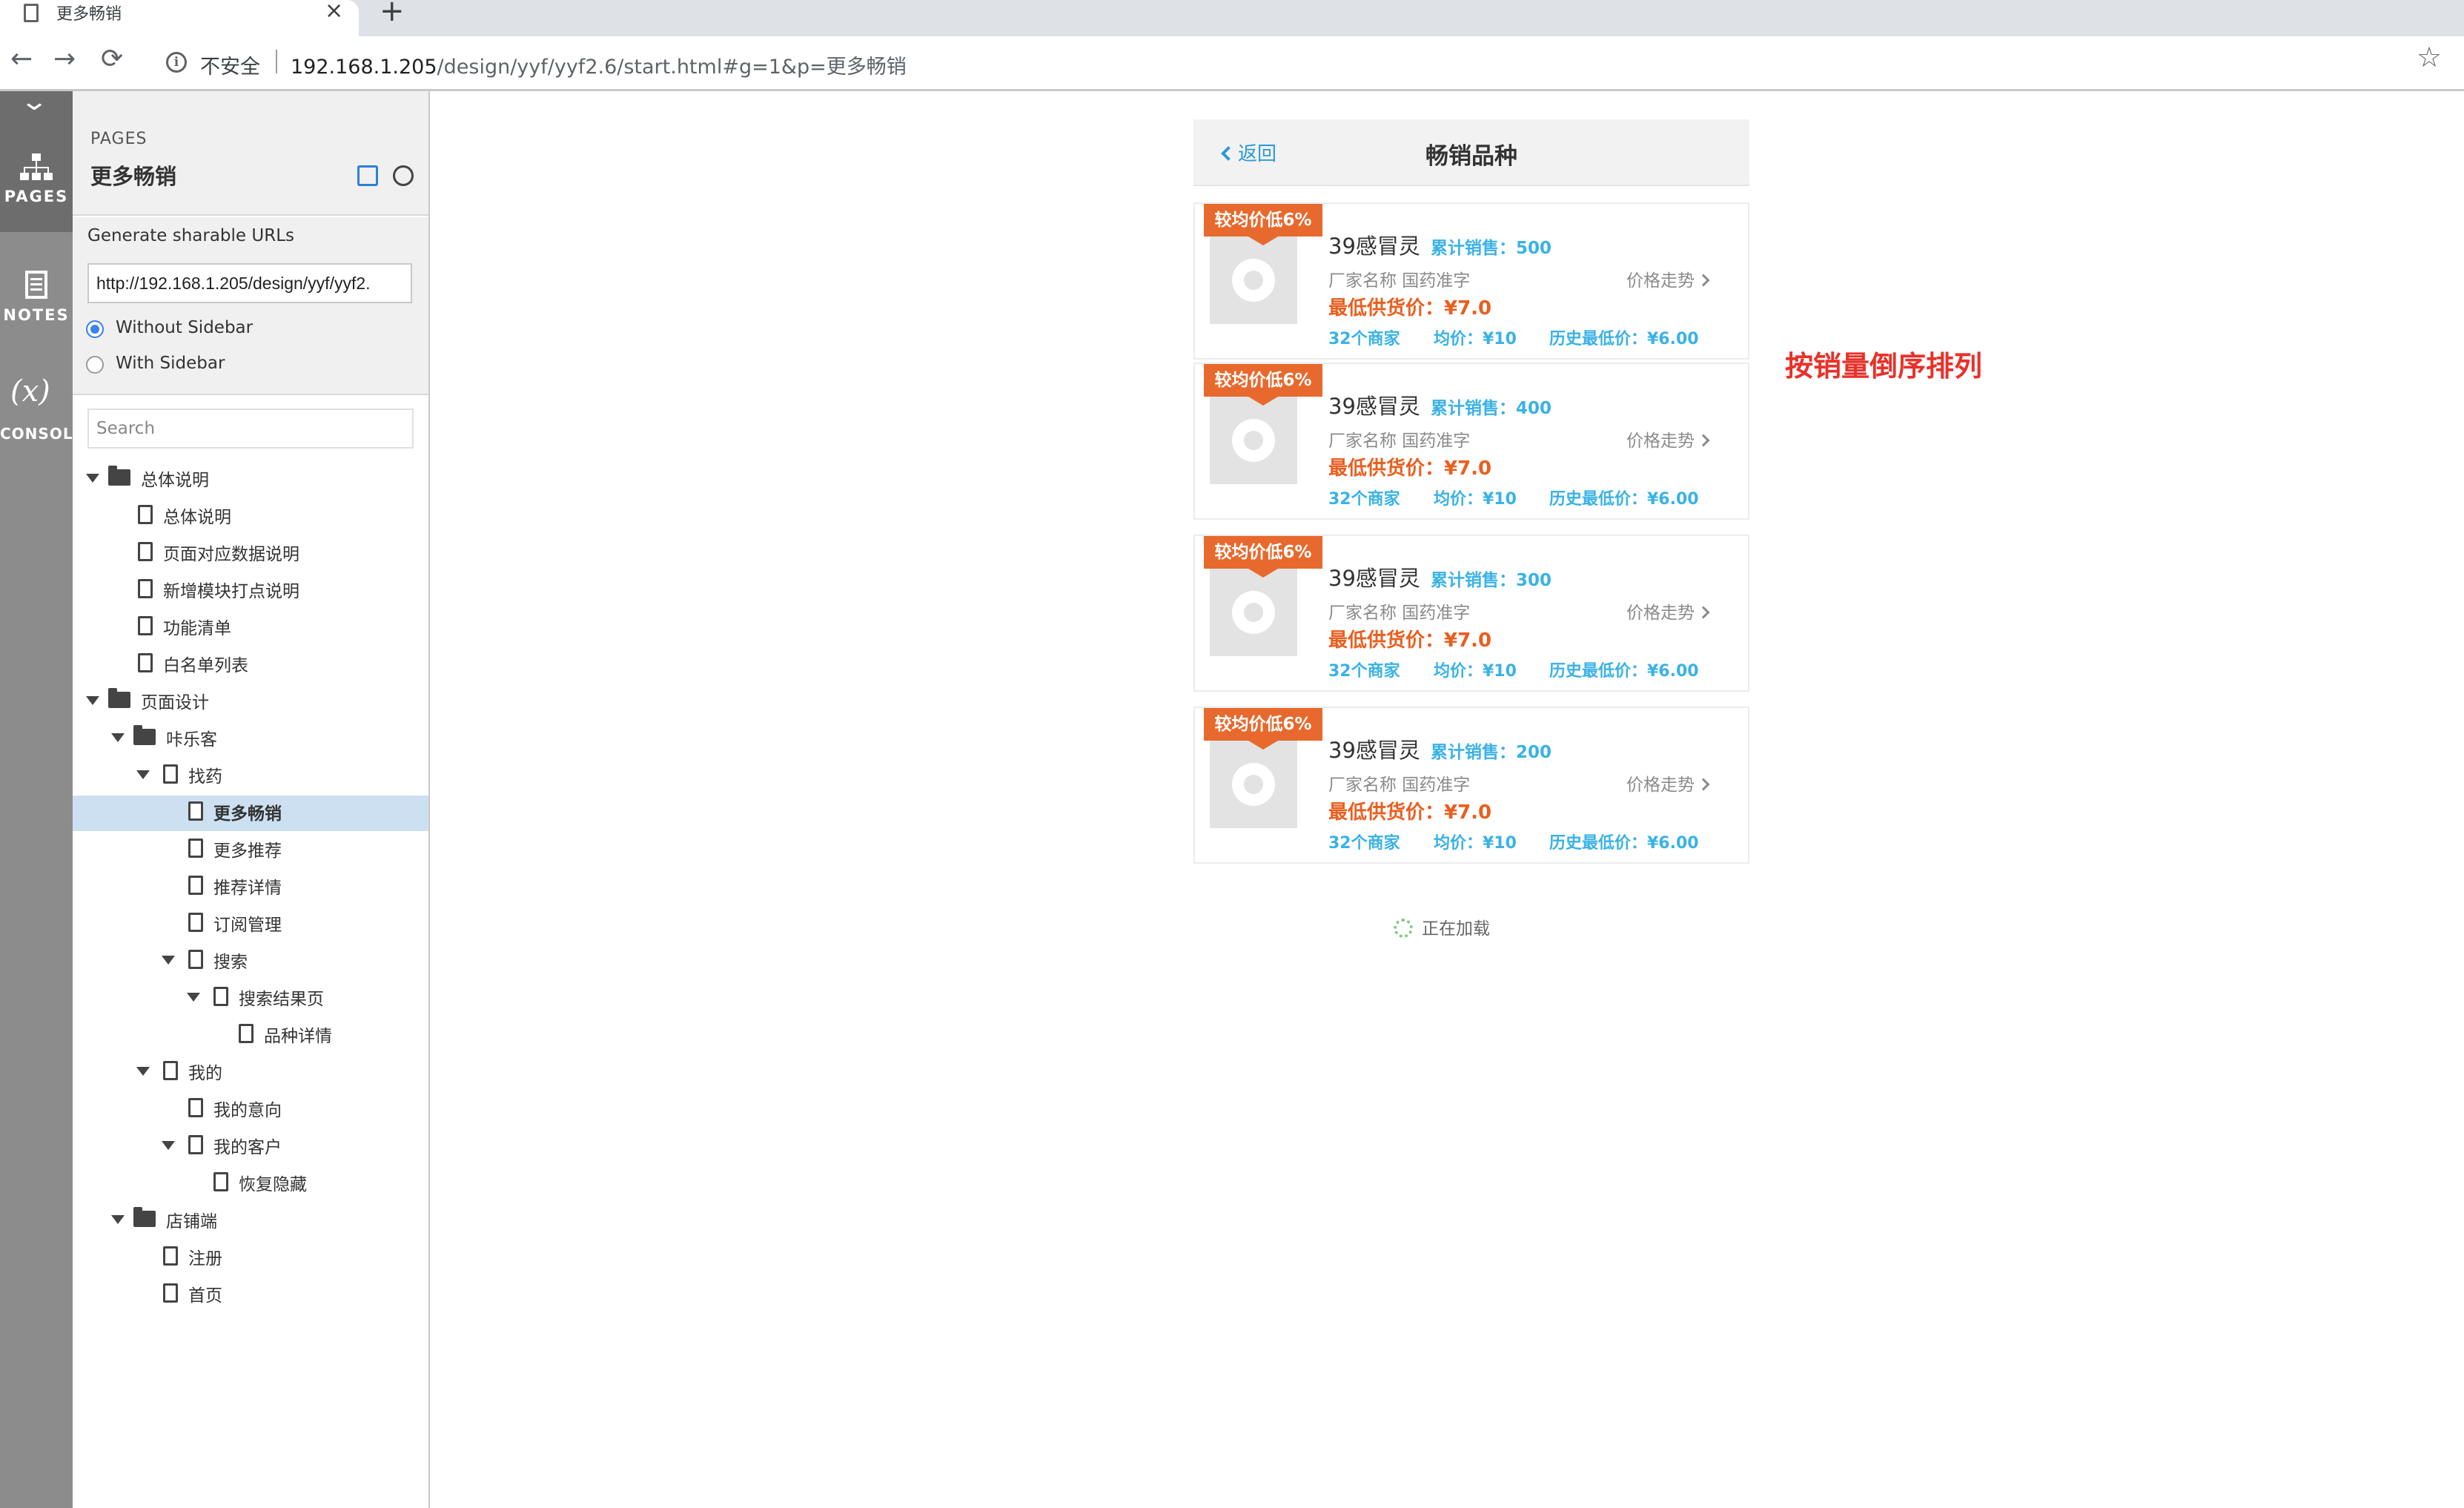 Image resolution: width=2464 pixels, height=1508 pixels. Describe the element at coordinates (36, 285) in the screenshot. I see `notes-icon` at that location.